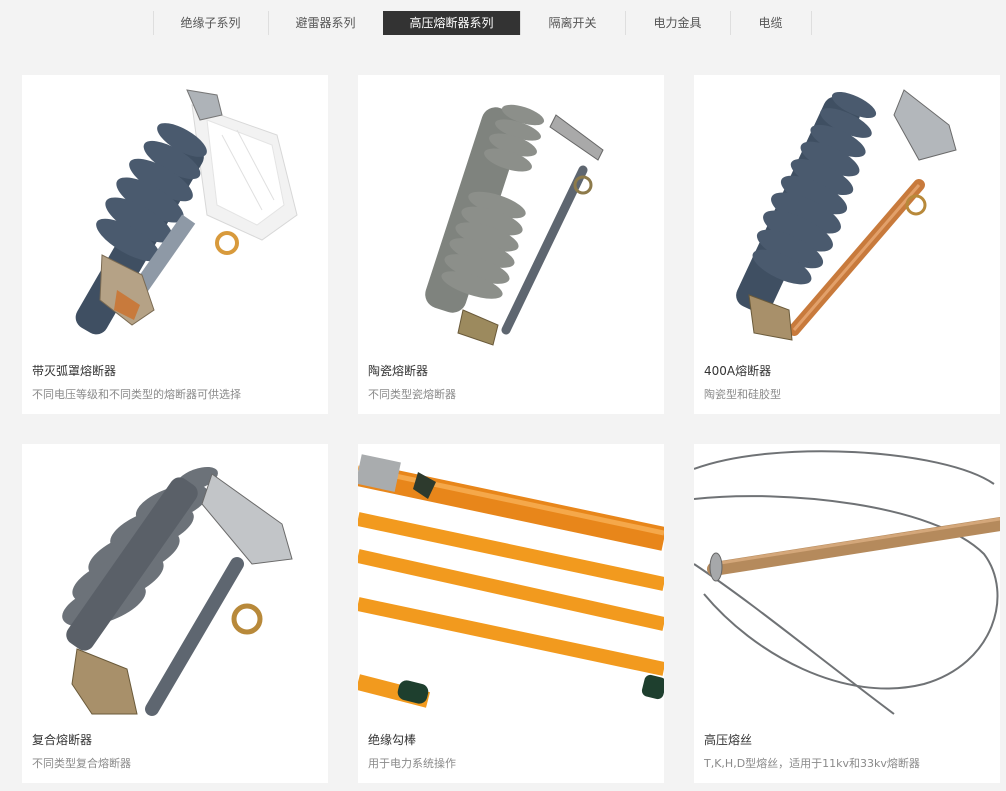 Image resolution: width=1006 pixels, height=791 pixels. What do you see at coordinates (742, 394) in the screenshot?
I see `product-description: 陶瓷型和硅胶型` at bounding box center [742, 394].